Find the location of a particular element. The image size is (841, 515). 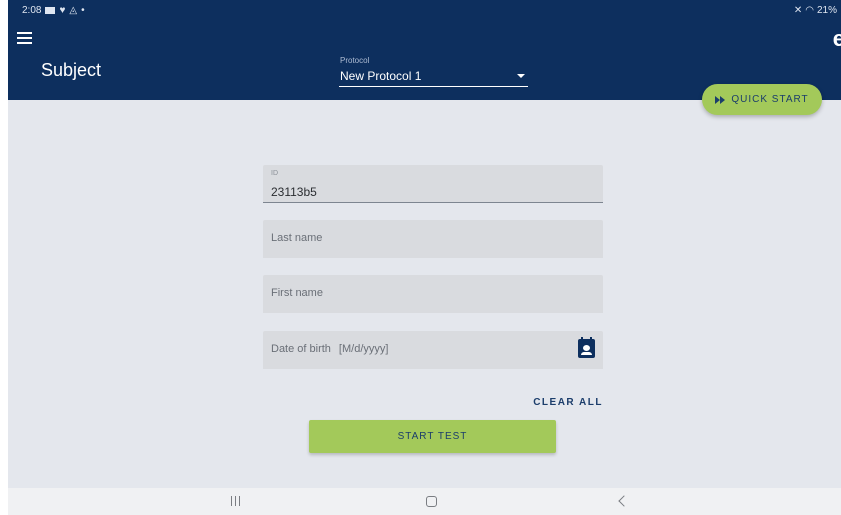

start-test-label: START TEST is located at coordinates (432, 436).